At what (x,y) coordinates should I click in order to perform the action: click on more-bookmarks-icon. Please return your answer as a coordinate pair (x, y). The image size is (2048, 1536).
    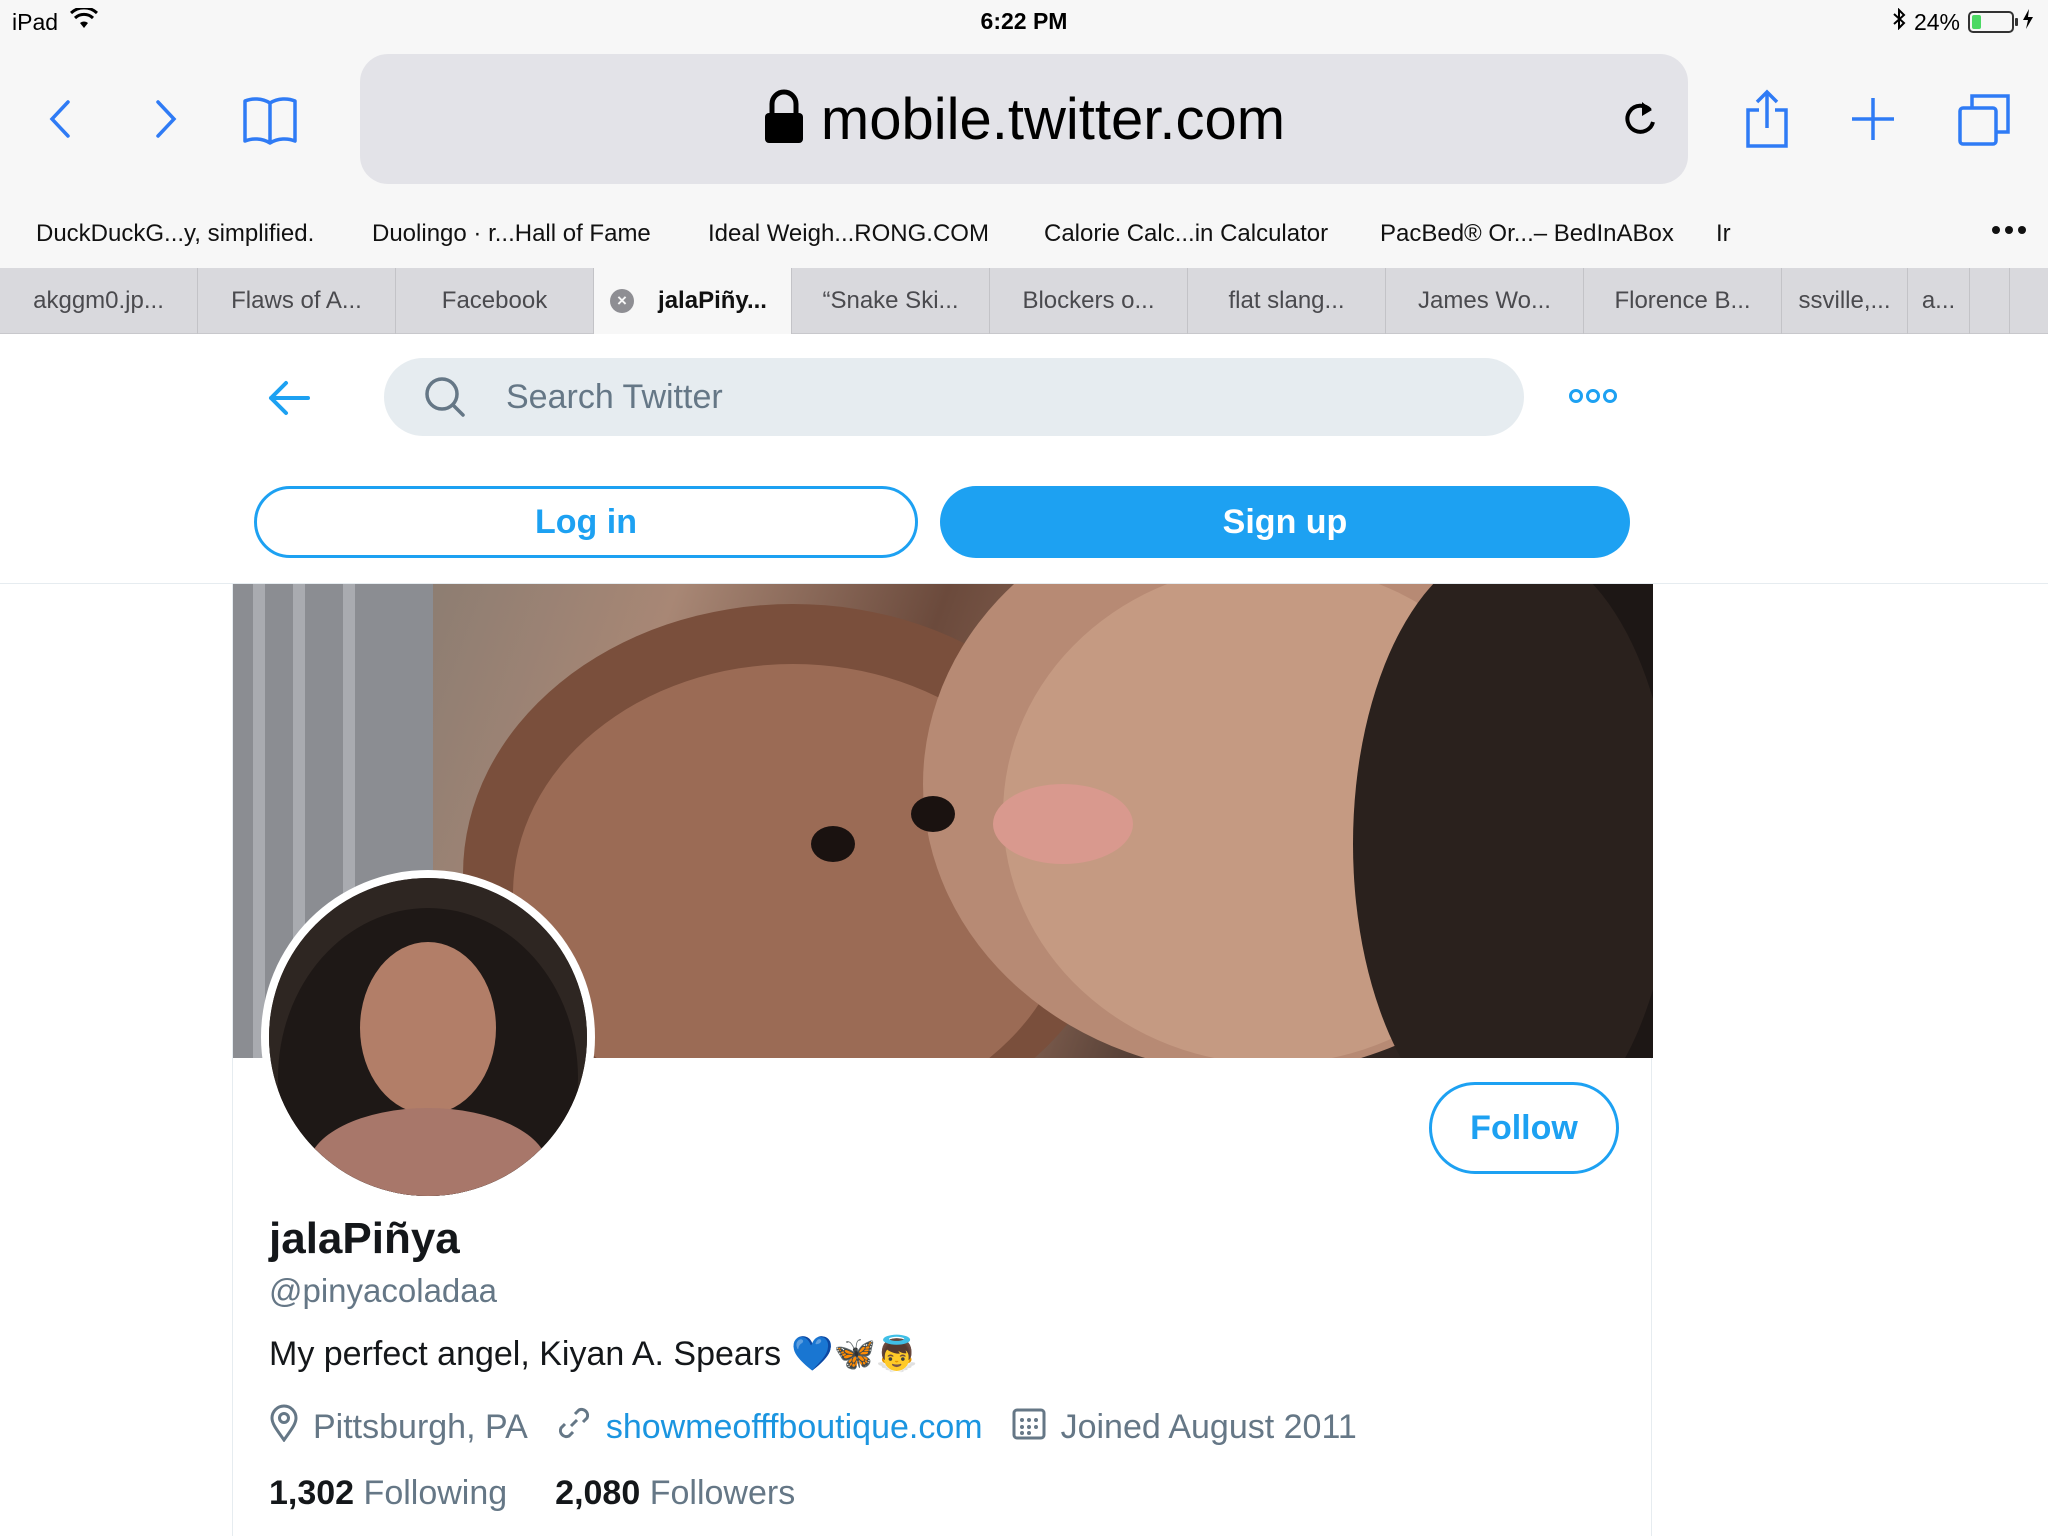
    Looking at the image, I should click on (2009, 230).